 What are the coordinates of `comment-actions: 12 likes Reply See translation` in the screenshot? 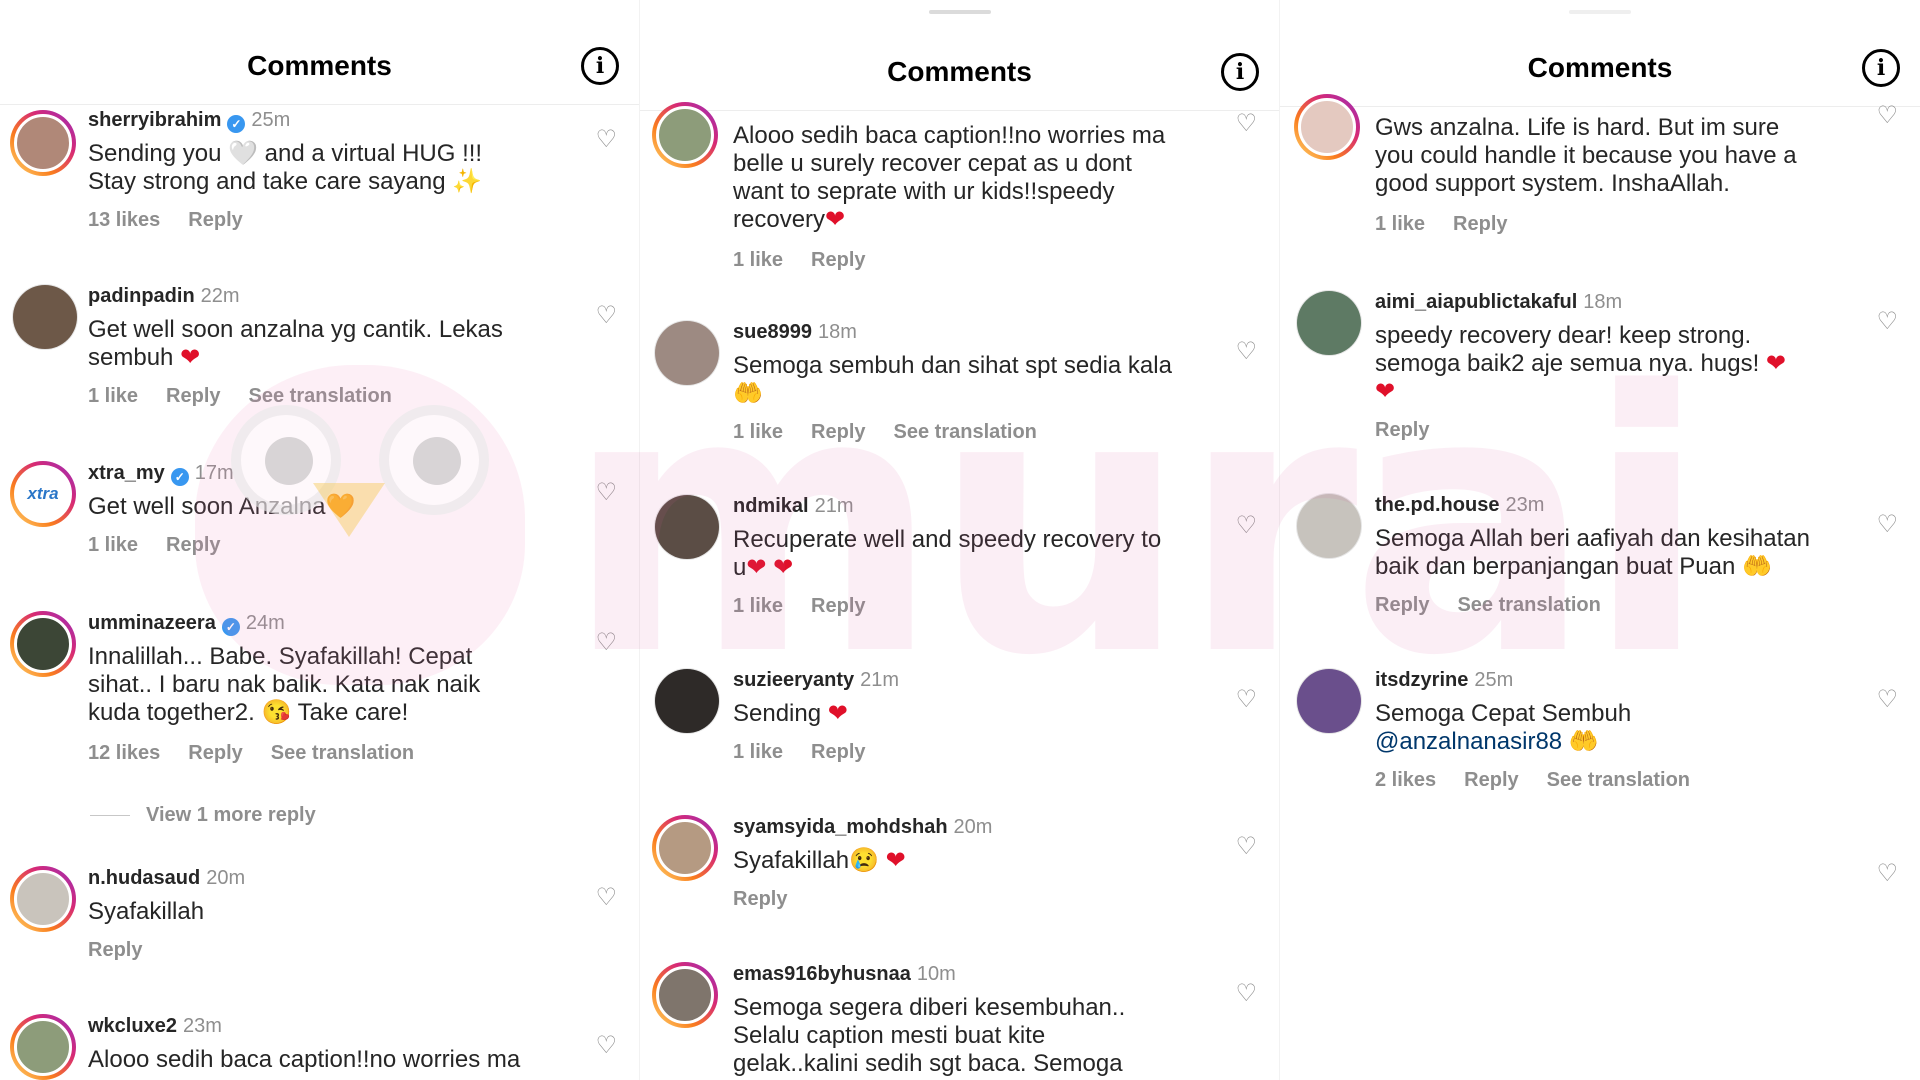 It's located at (265, 753).